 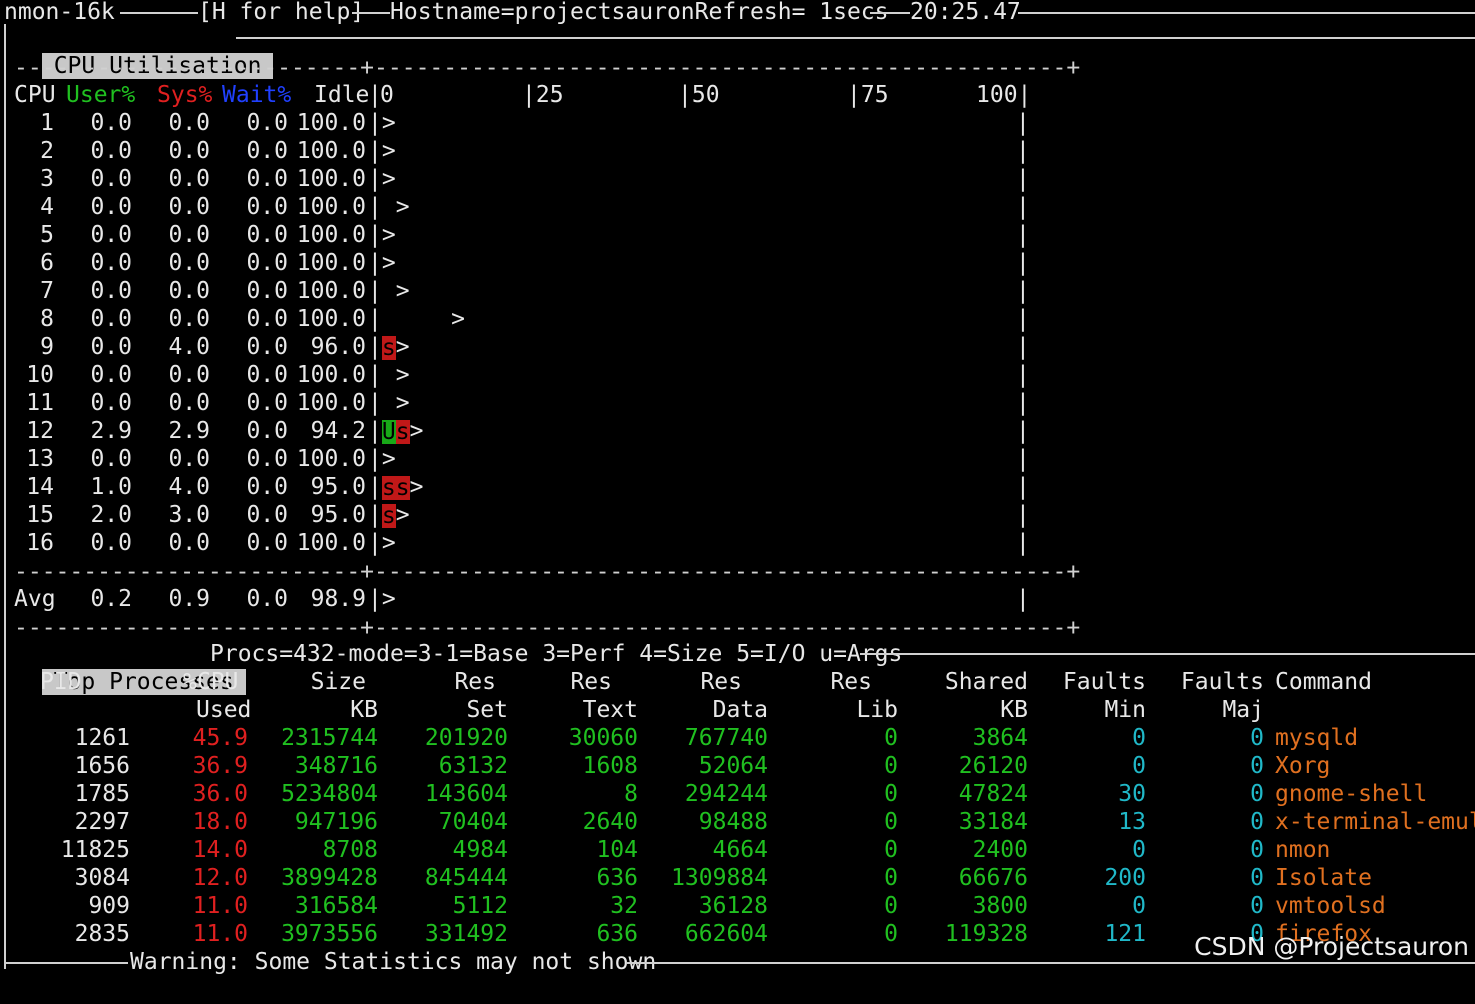 What do you see at coordinates (737, 766) in the screenshot?
I see `process-row: 1656 36.9 348716 63132 1608 52064 0 26120 0 0 Xorg` at bounding box center [737, 766].